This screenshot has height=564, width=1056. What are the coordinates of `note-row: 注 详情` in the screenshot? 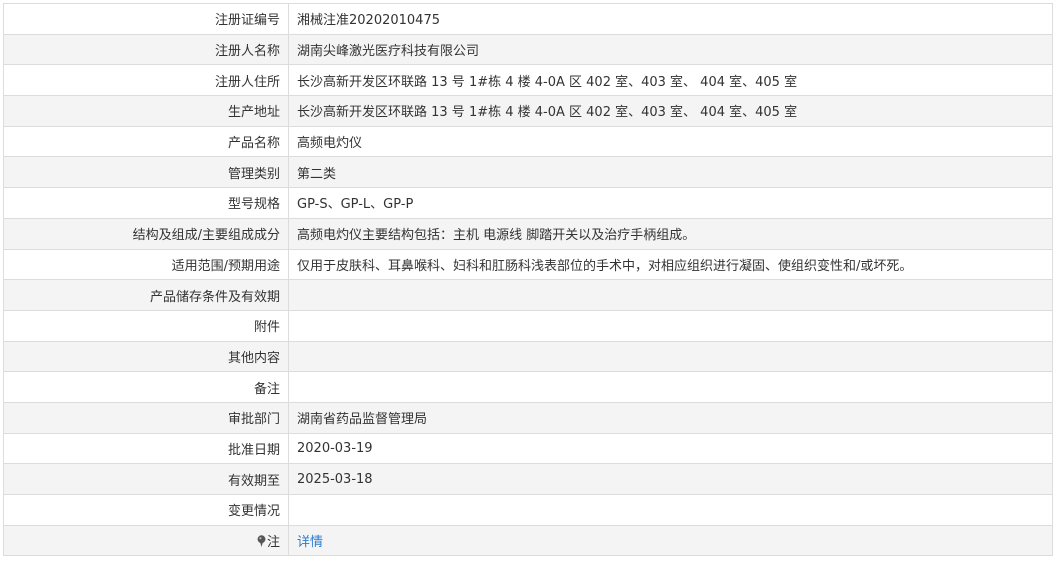 It's located at (528, 540).